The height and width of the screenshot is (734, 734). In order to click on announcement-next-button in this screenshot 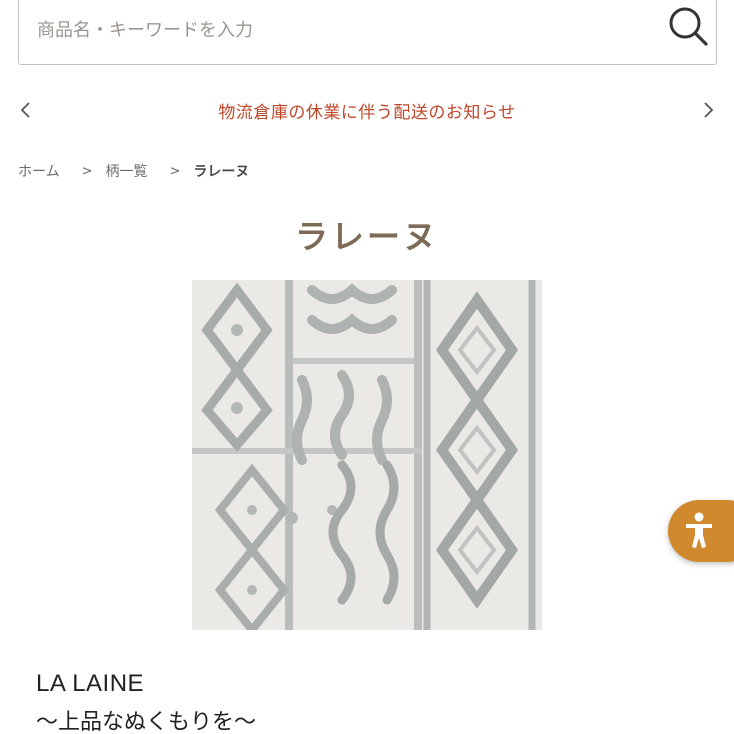, I will do `click(708, 110)`.